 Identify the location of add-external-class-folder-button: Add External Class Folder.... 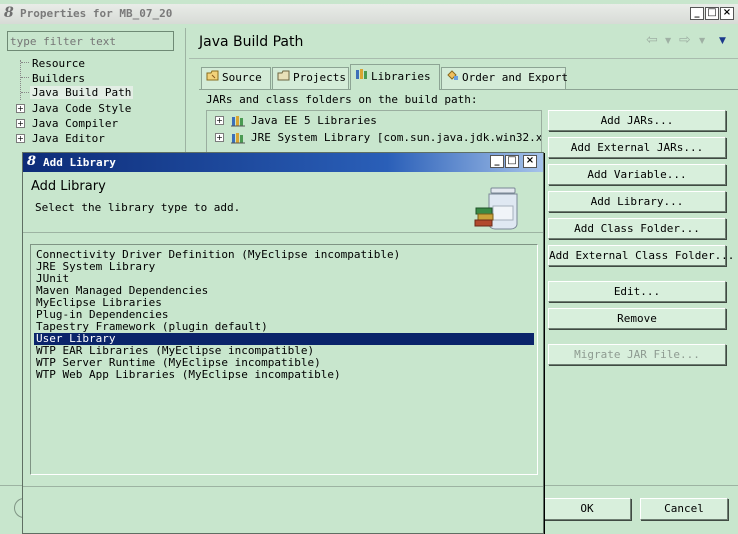
(641, 255).